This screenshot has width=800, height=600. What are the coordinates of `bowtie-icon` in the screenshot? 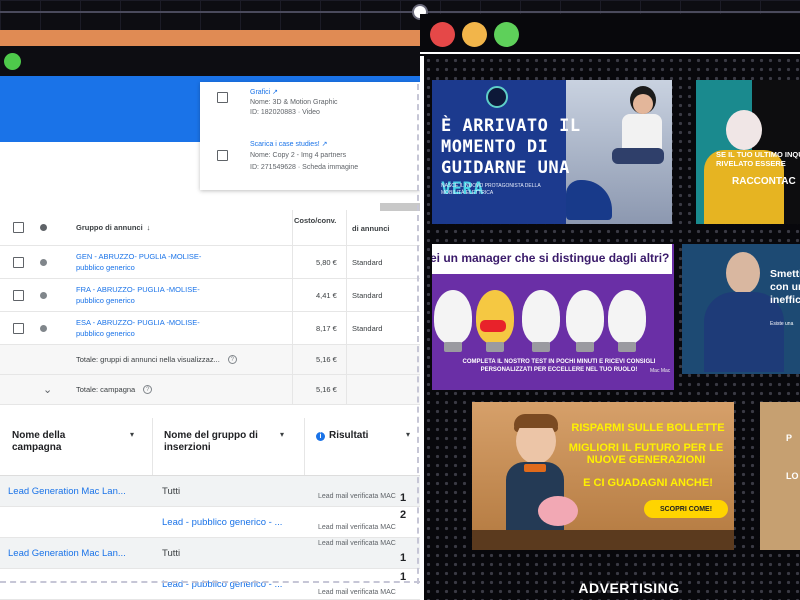 It's located at (493, 326).